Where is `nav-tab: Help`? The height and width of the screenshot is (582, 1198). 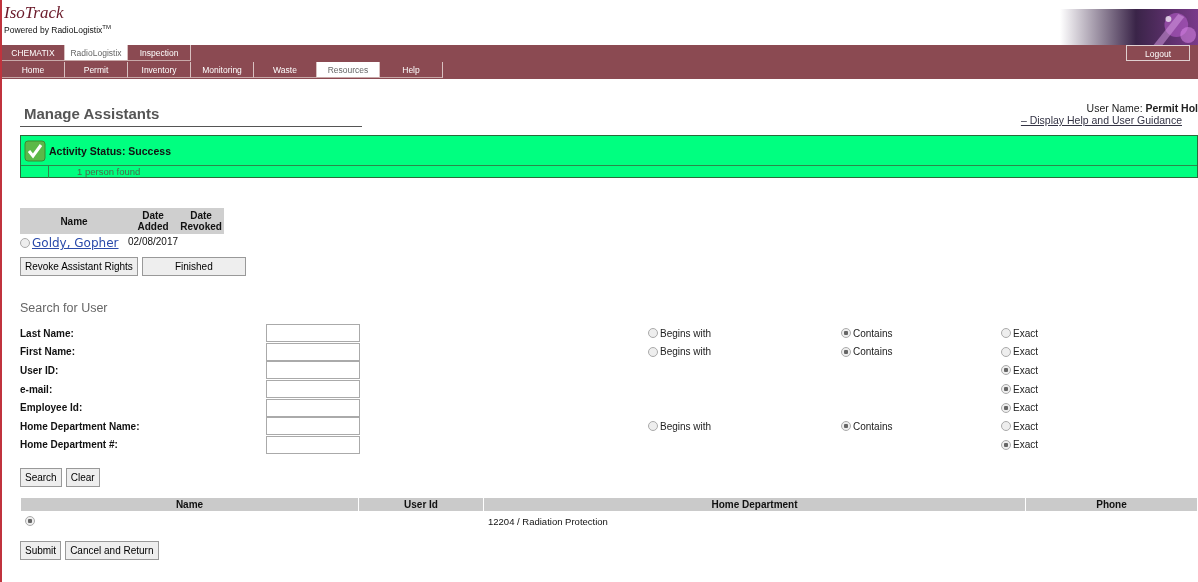 nav-tab: Help is located at coordinates (411, 70).